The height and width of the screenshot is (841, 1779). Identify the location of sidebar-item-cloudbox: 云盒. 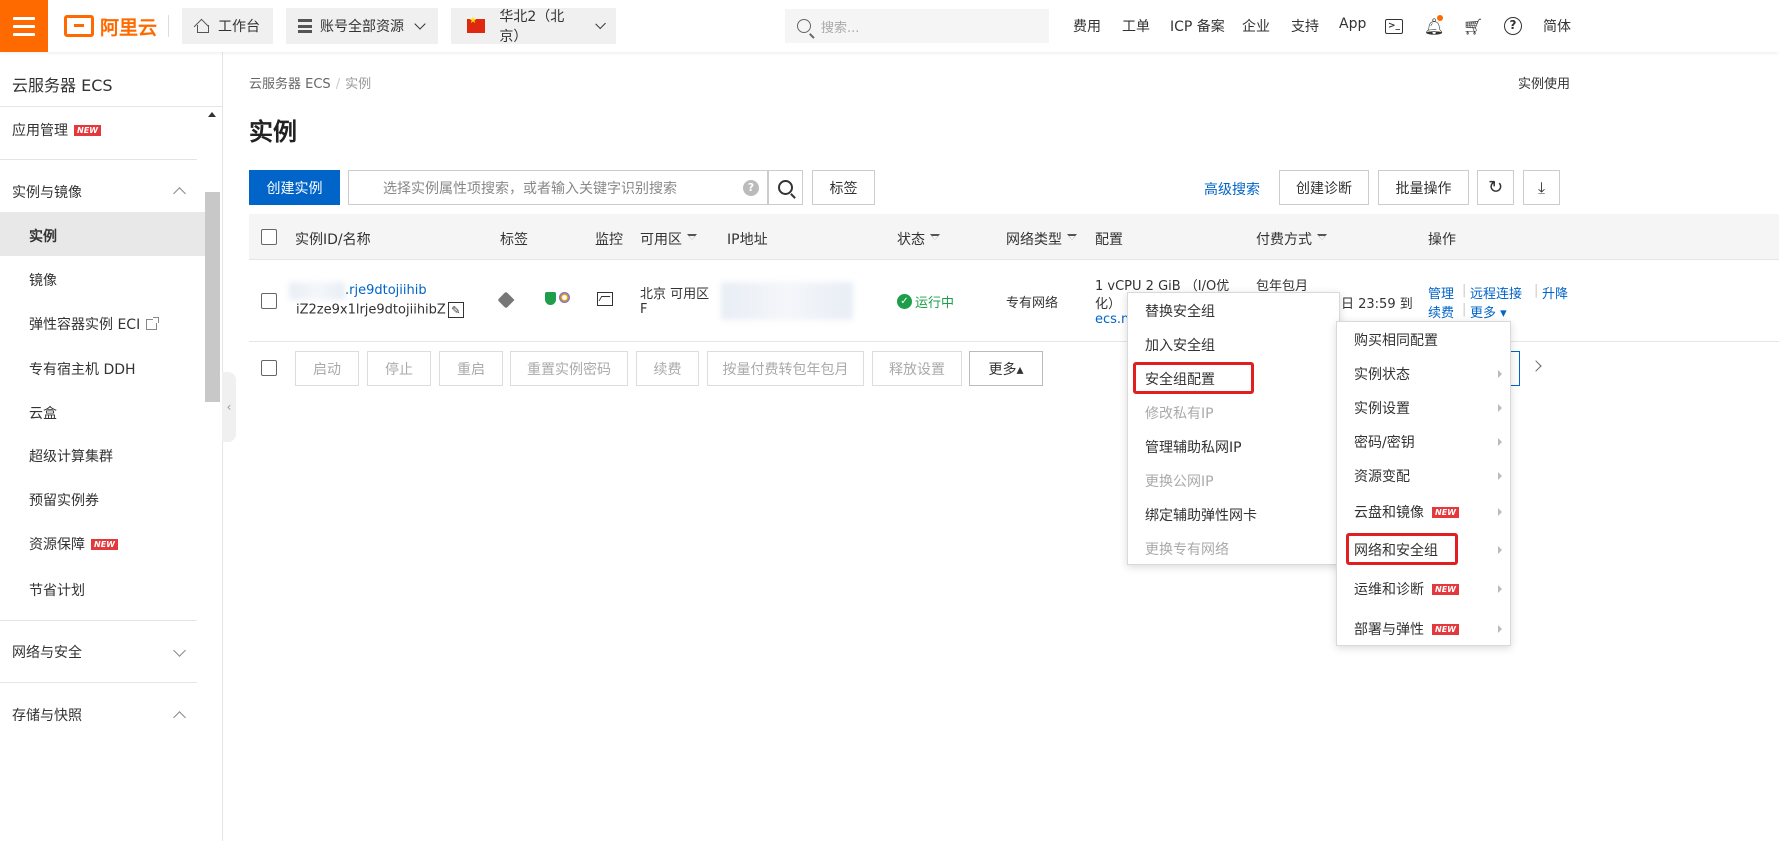
(43, 413).